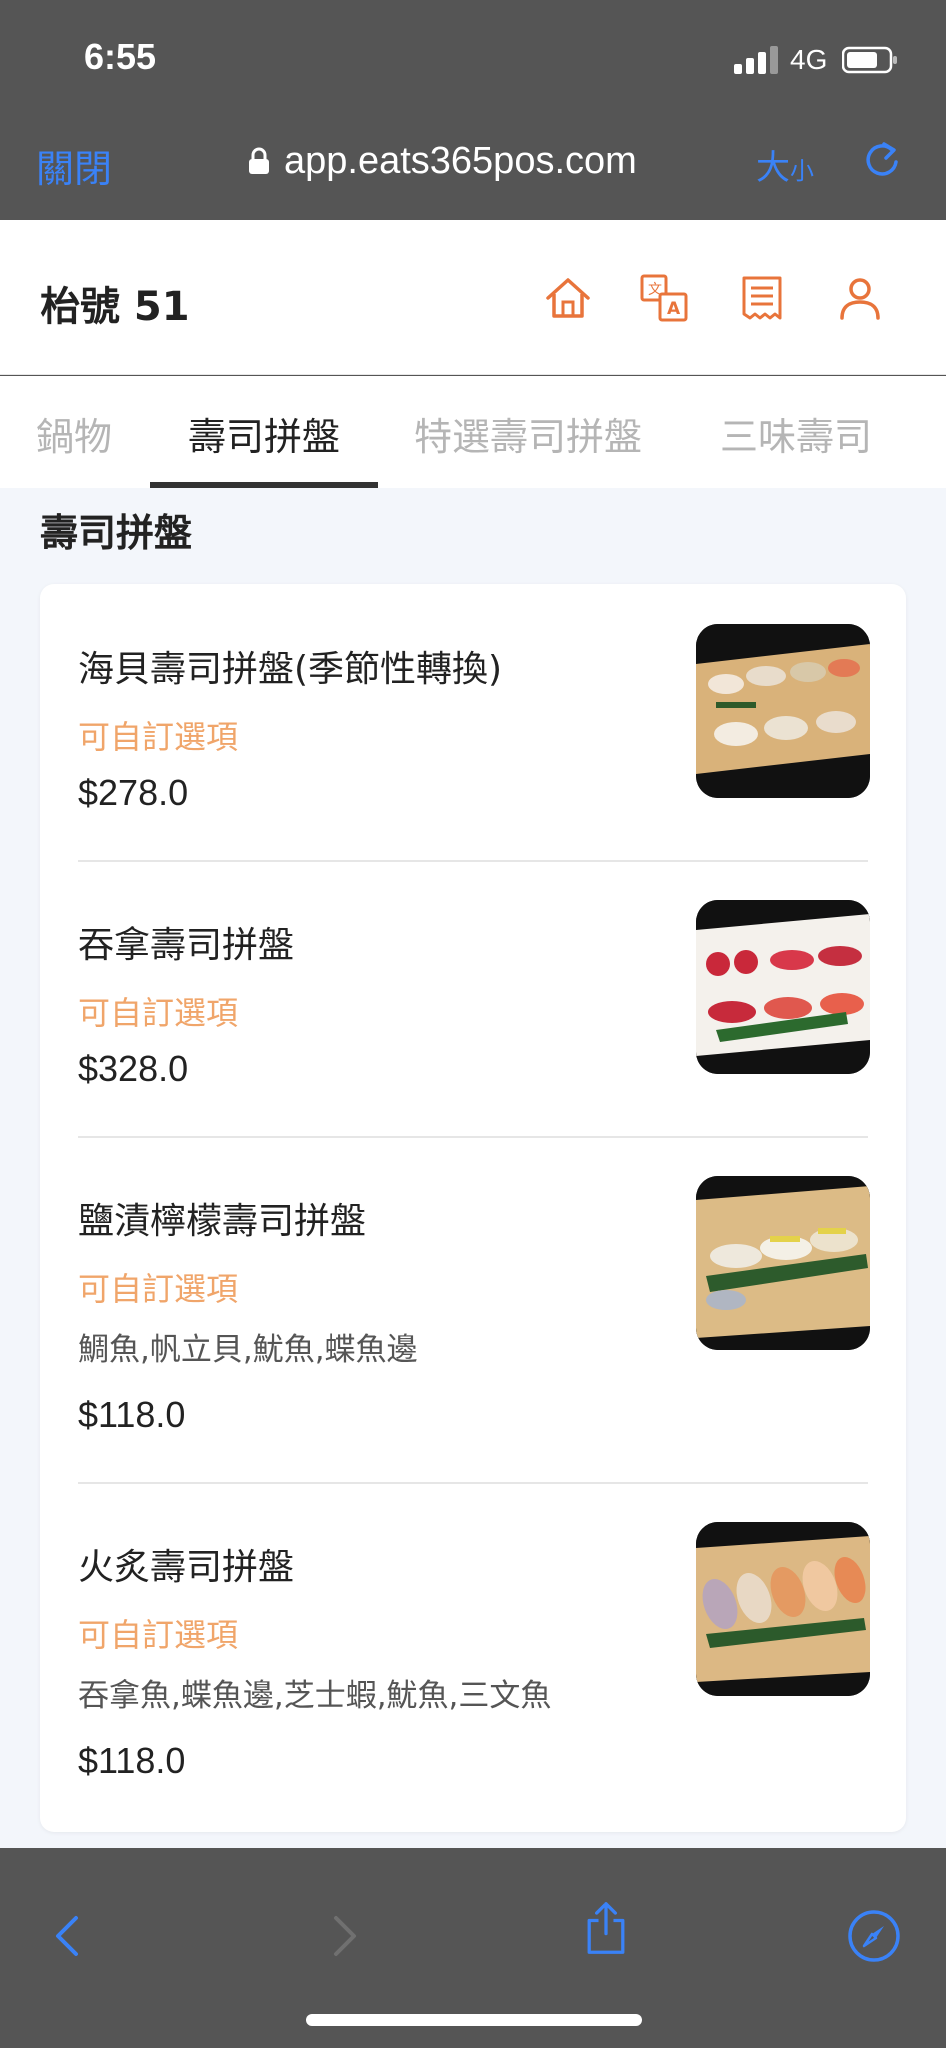 The width and height of the screenshot is (946, 2048). I want to click on reload-icon, so click(882, 160).